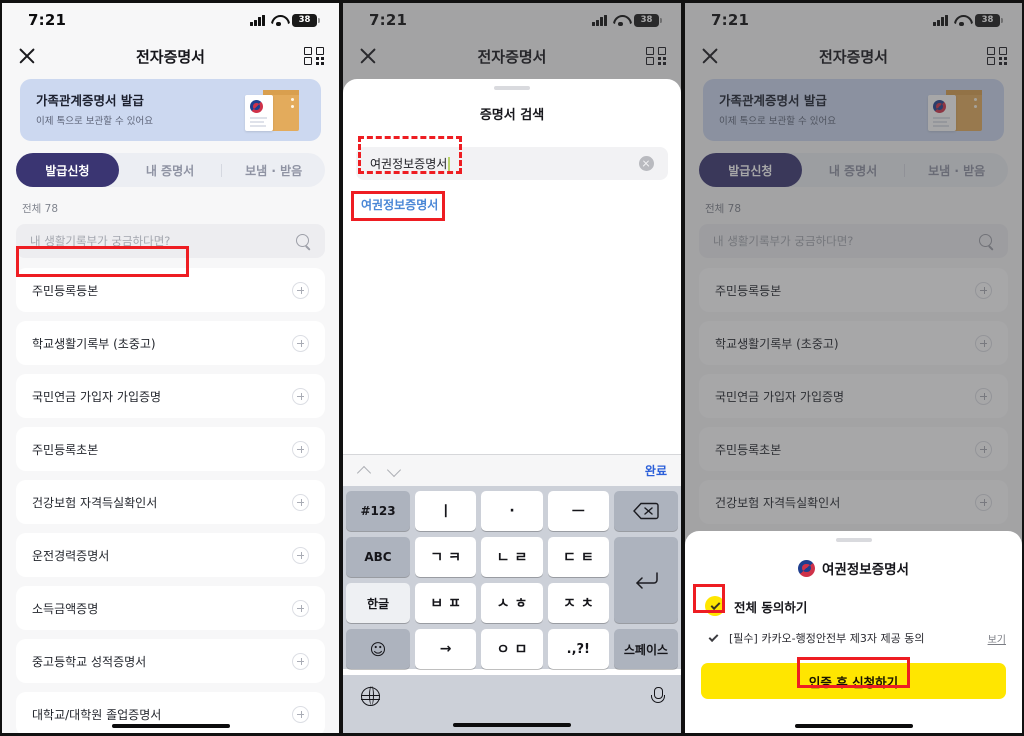 The width and height of the screenshot is (1024, 736). I want to click on chevron-up-icon, so click(364, 471).